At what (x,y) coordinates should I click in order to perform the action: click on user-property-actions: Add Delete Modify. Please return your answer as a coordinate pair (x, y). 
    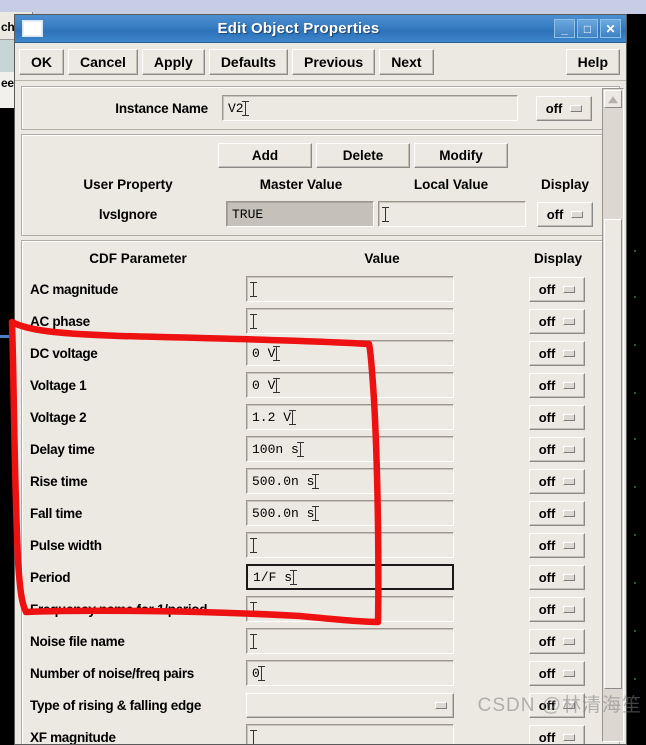
    Looking at the image, I should click on (320, 155).